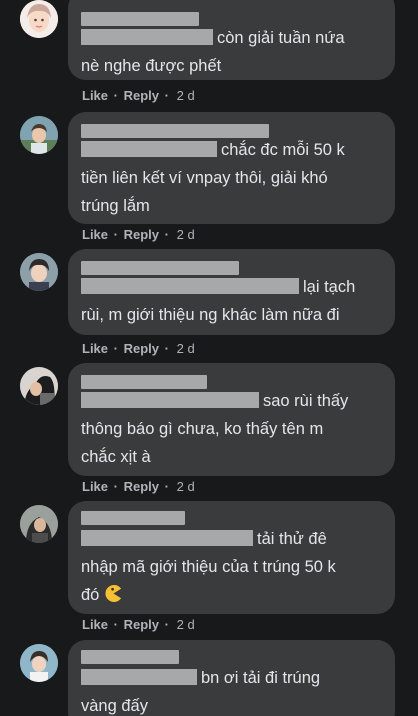 The height and width of the screenshot is (716, 418). Describe the element at coordinates (210, 315) in the screenshot. I see `comment-text-line: rùi, m giới thiệu ng khác làm nữa đi` at that location.